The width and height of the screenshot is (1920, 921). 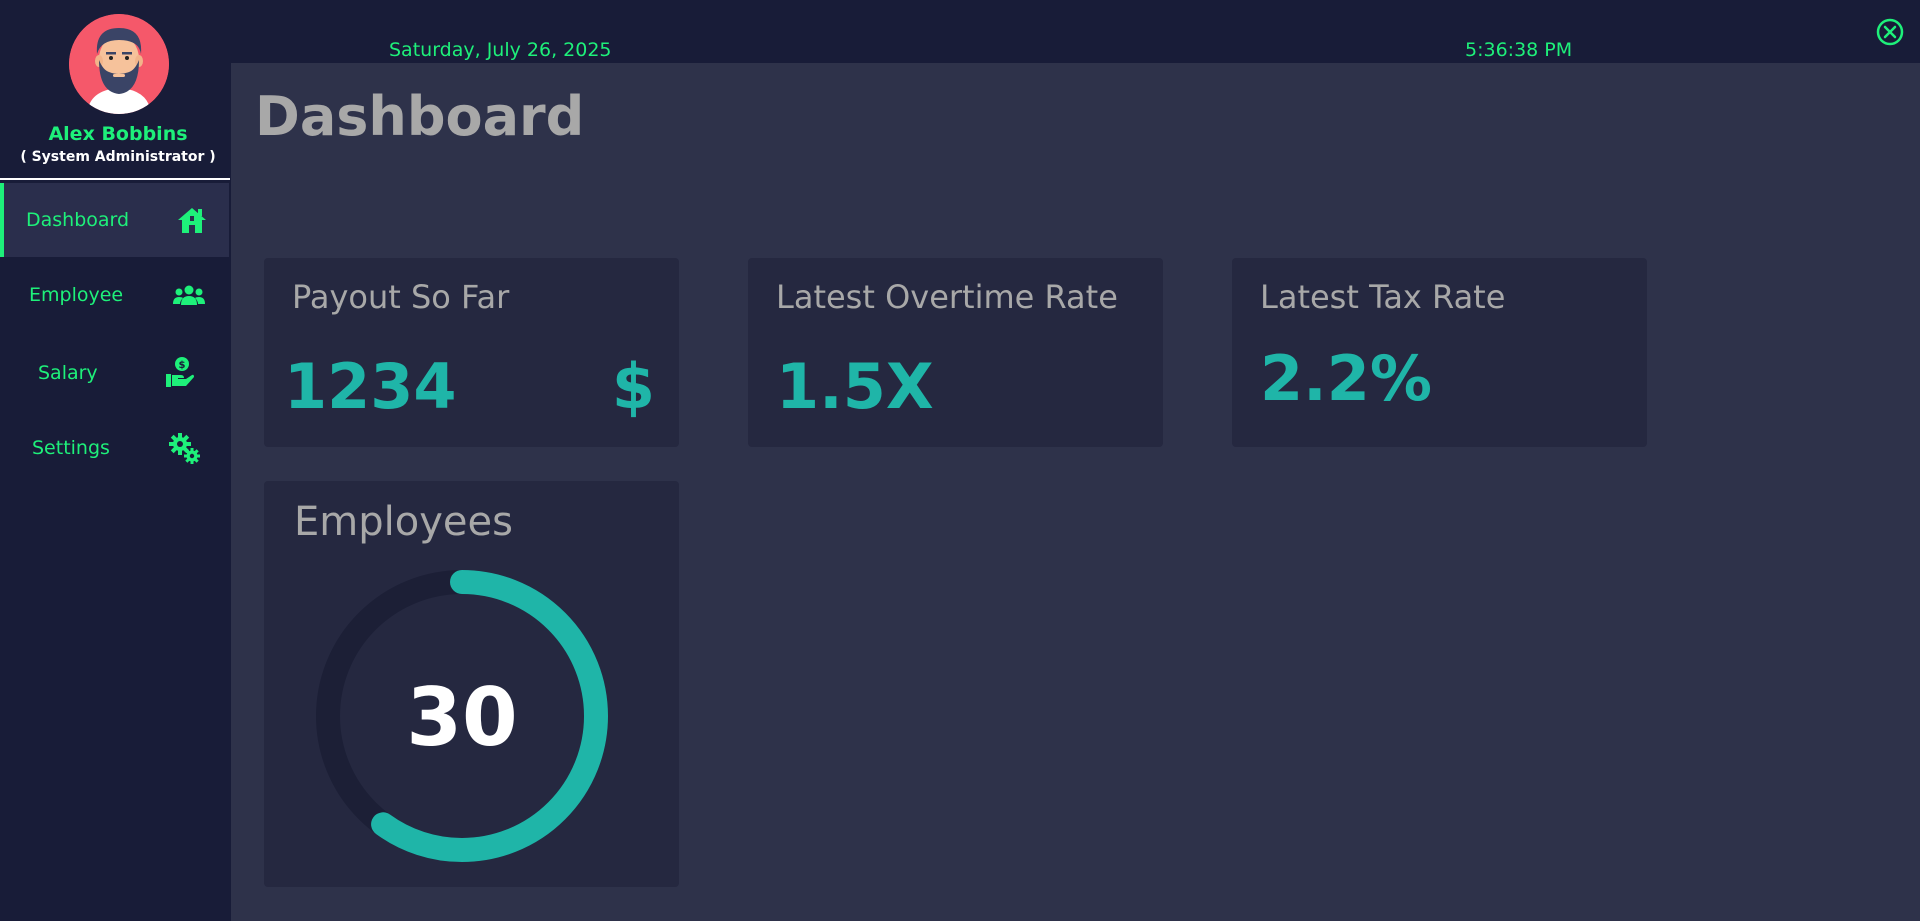 I want to click on user-role: ( System Administrator ), so click(x=118, y=157).